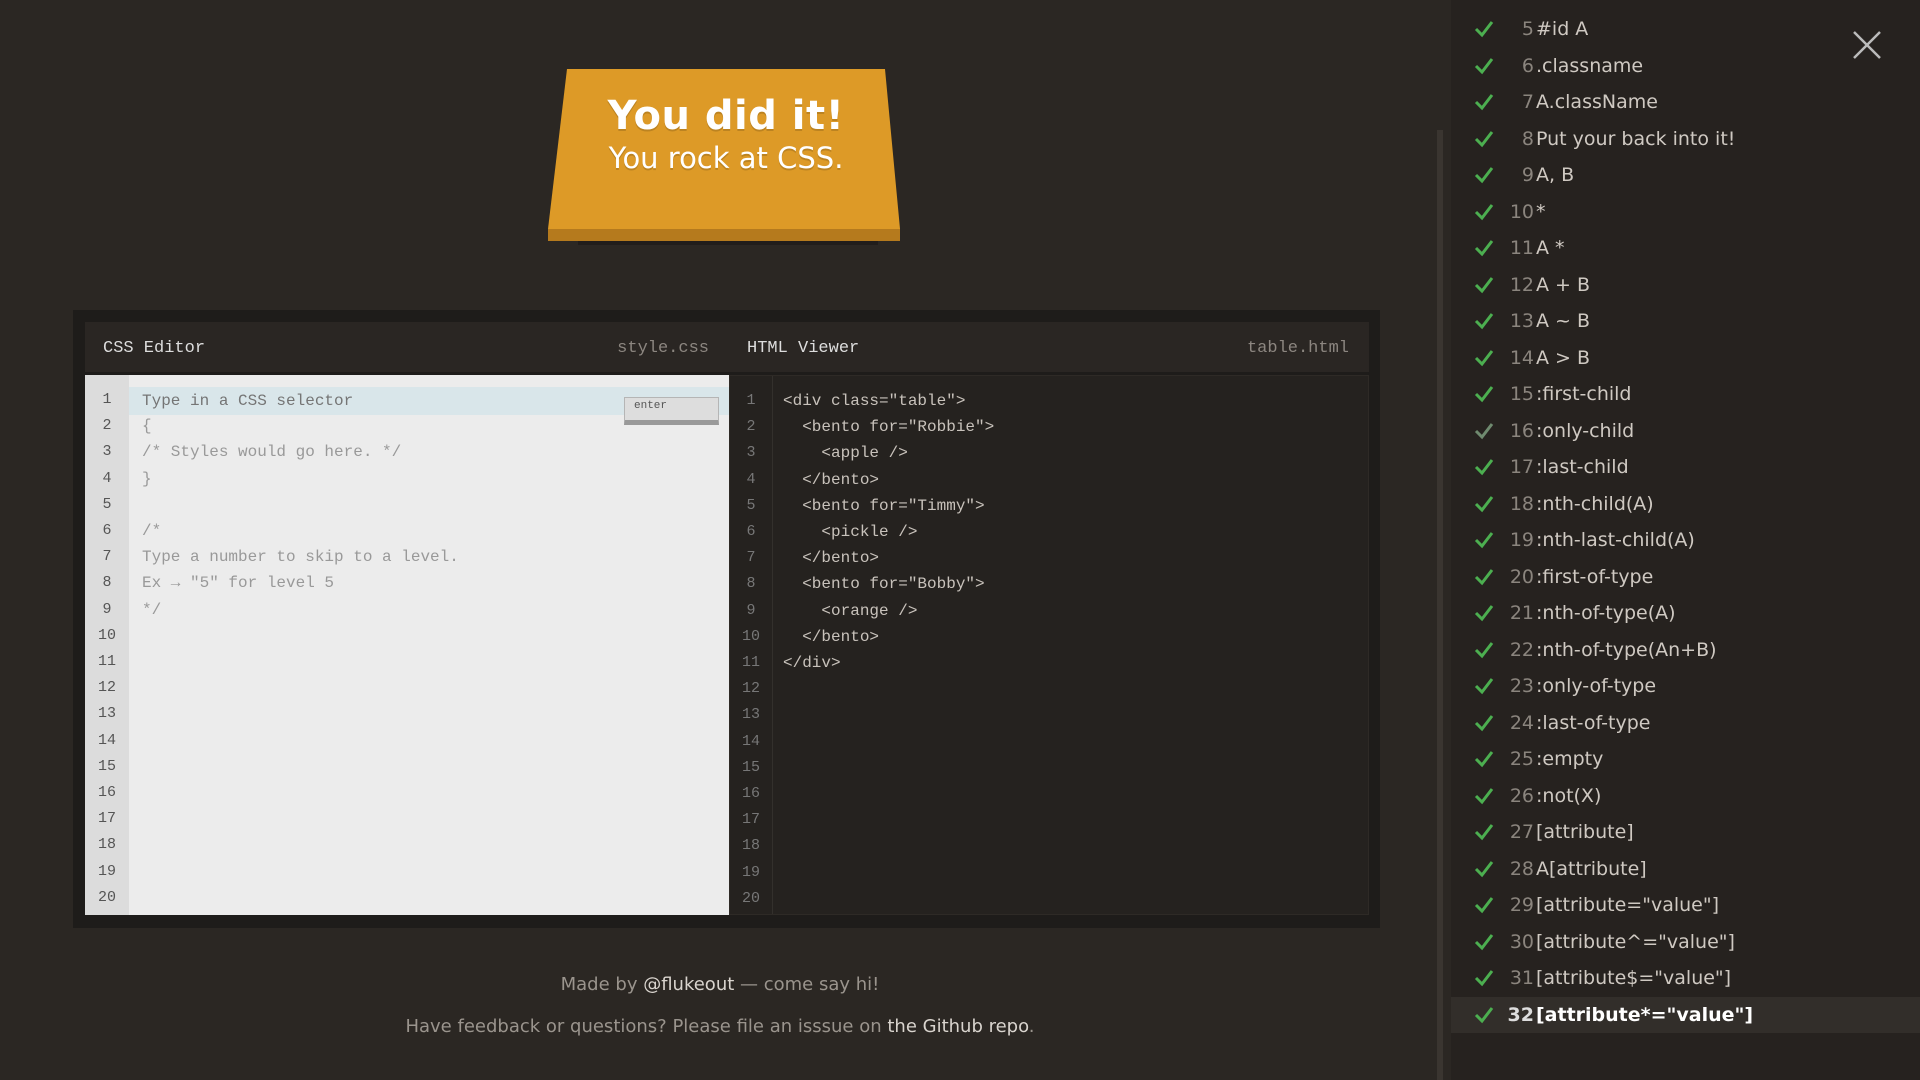  Describe the element at coordinates (147, 478) in the screenshot. I see `css-code-line: }` at that location.